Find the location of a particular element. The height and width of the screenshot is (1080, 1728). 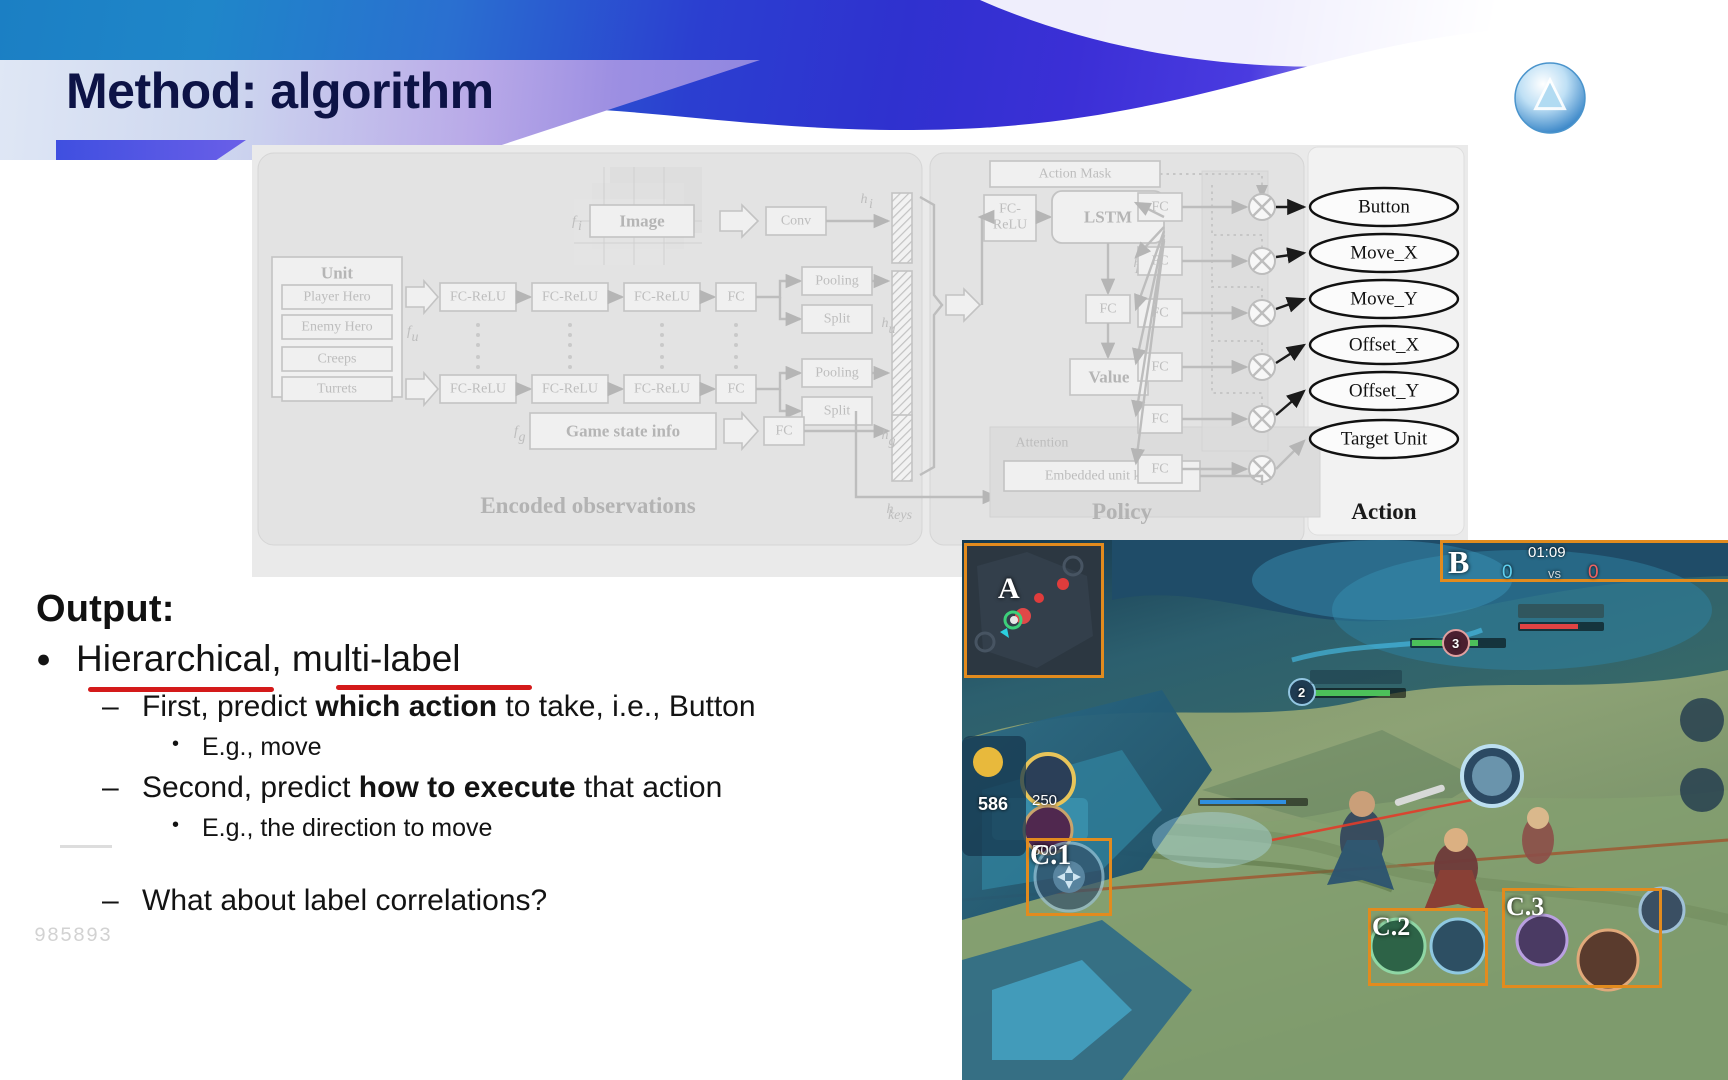

sub2-post: that action is located at coordinates (649, 787).